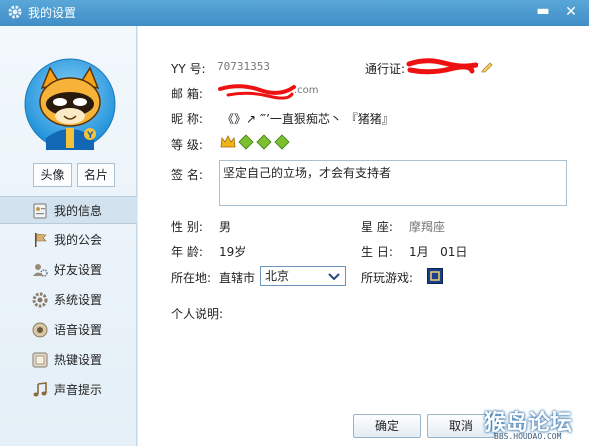 The image size is (589, 446). Describe the element at coordinates (78, 270) in the screenshot. I see `sidebar-item-label: 好友设置` at that location.